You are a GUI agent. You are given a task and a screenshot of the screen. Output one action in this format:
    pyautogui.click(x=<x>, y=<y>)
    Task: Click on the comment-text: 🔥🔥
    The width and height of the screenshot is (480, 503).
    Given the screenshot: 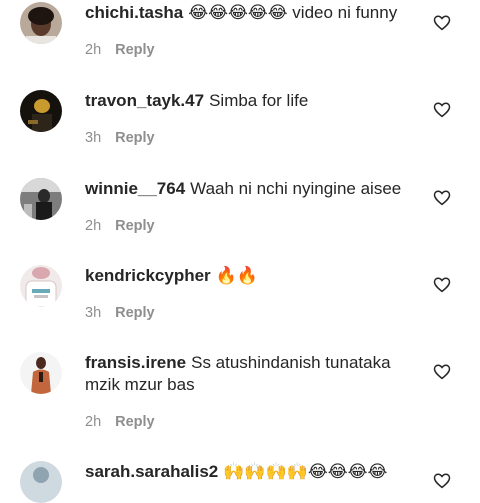 What is the action you would take?
    pyautogui.click(x=237, y=275)
    